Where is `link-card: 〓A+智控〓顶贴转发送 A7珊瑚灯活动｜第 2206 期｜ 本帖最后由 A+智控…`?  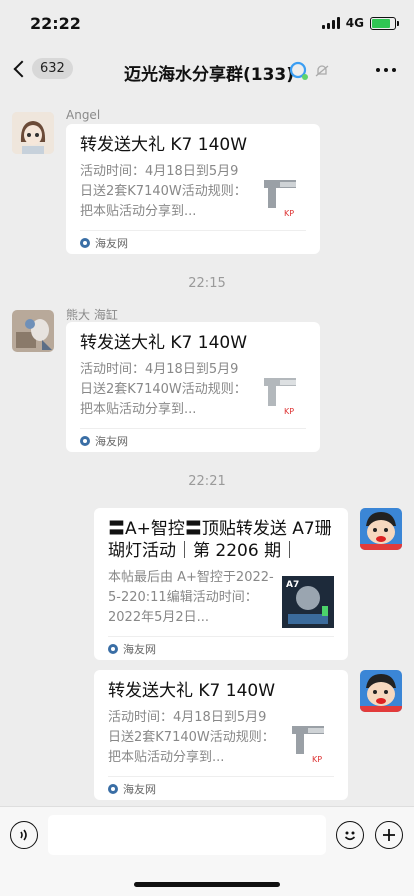
link-card: 〓A+智控〓顶贴转发送 A7珊瑚灯活动｜第 2206 期｜ 本帖最后由 A+智控… is located at coordinates (221, 584).